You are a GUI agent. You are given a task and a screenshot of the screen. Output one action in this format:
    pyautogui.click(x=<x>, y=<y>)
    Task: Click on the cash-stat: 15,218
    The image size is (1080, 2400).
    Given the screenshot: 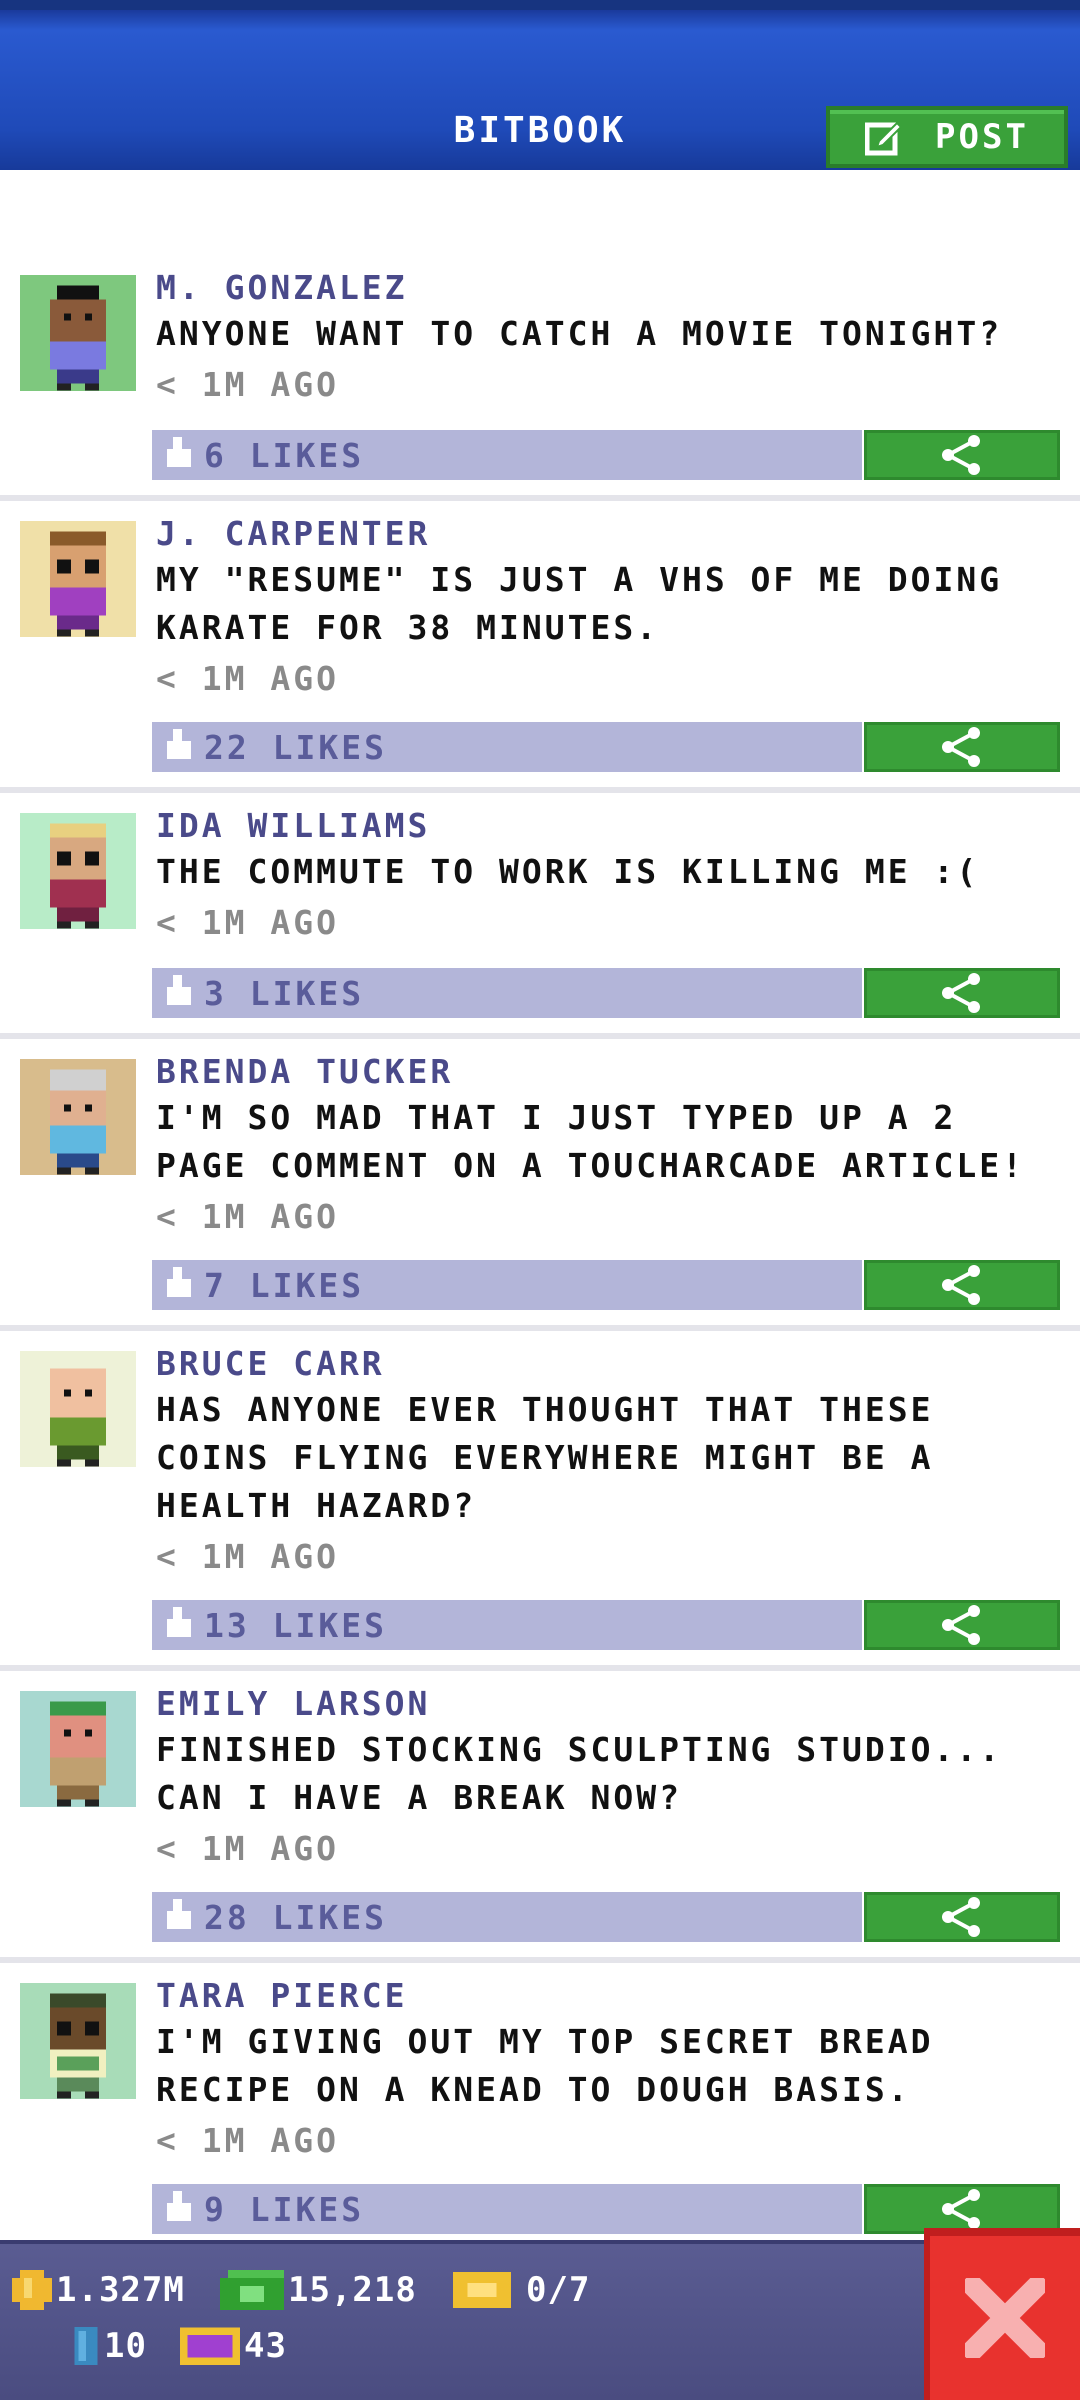 What is the action you would take?
    pyautogui.click(x=318, y=2290)
    